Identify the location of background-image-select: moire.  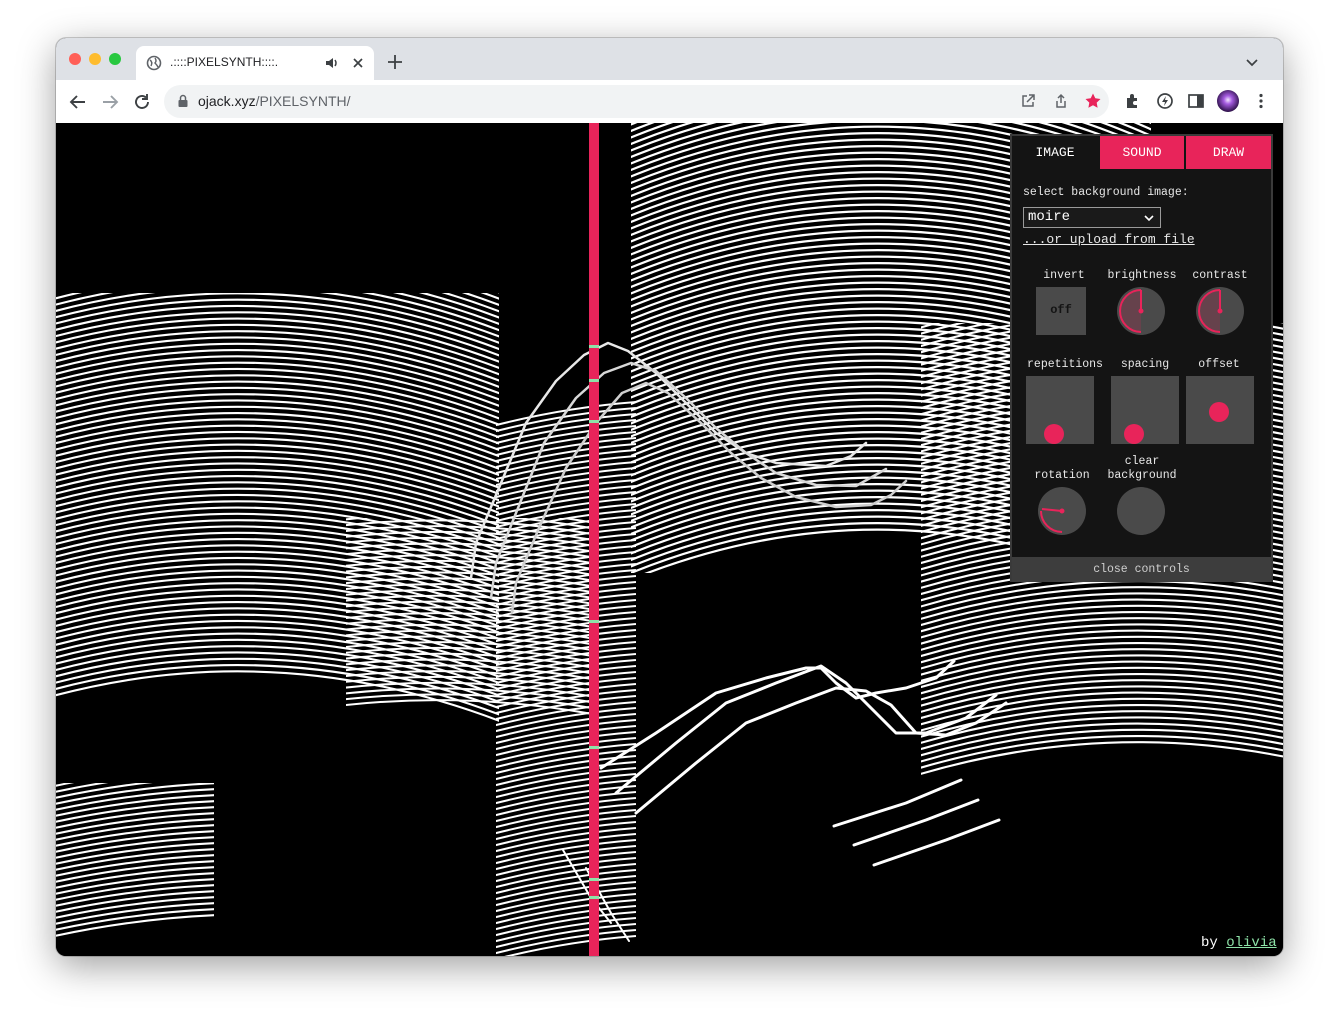
(1092, 217).